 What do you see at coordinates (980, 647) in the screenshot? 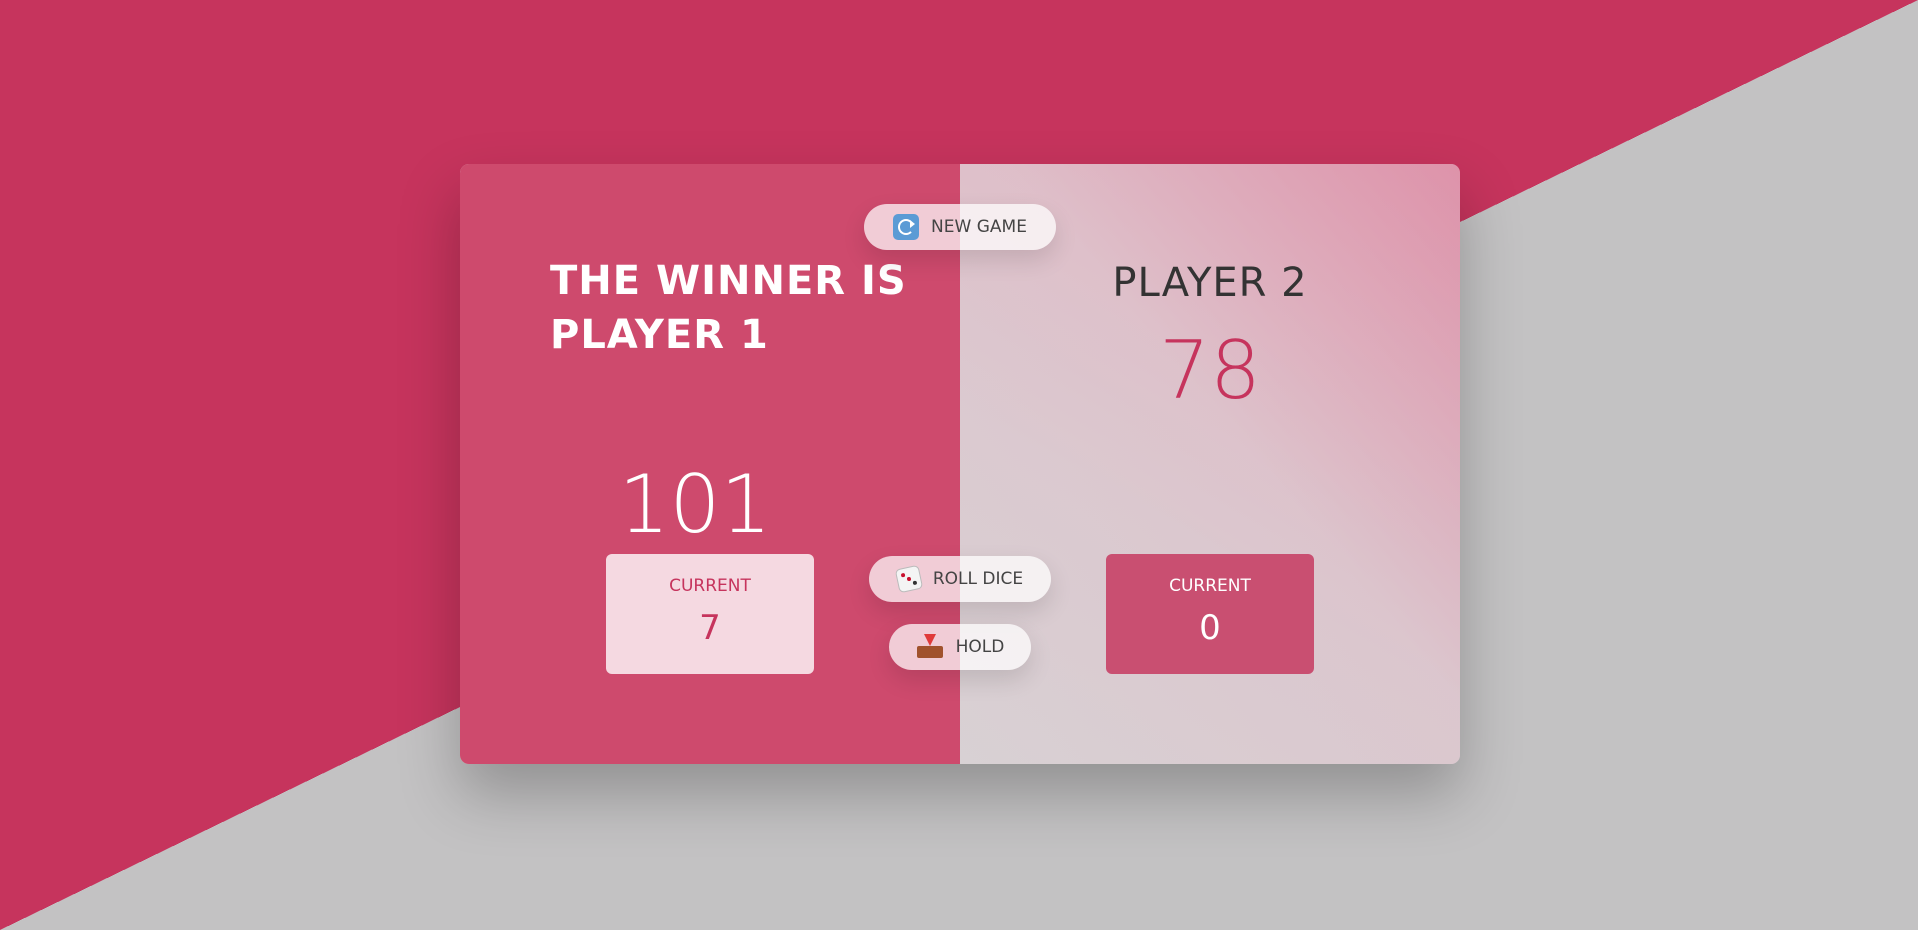
I see `hold-label: HOLD` at bounding box center [980, 647].